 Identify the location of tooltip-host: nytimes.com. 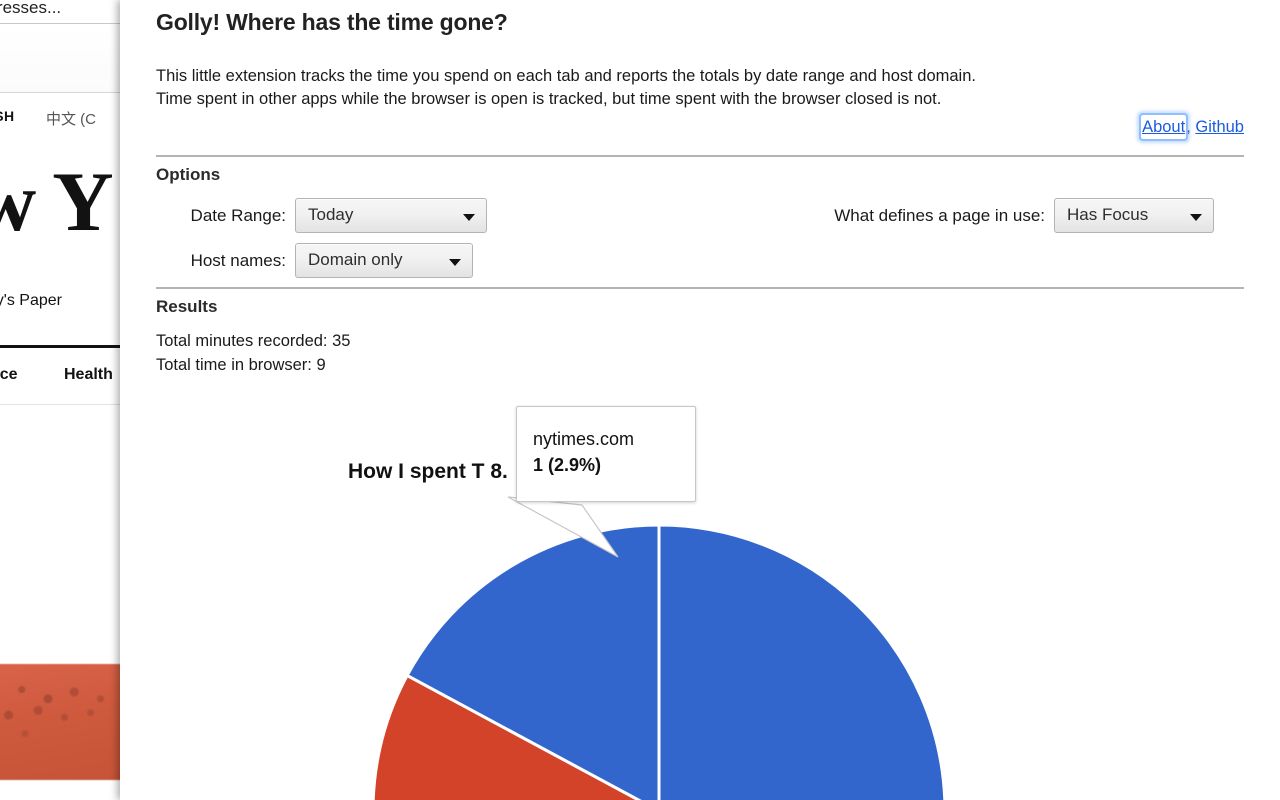
(584, 439).